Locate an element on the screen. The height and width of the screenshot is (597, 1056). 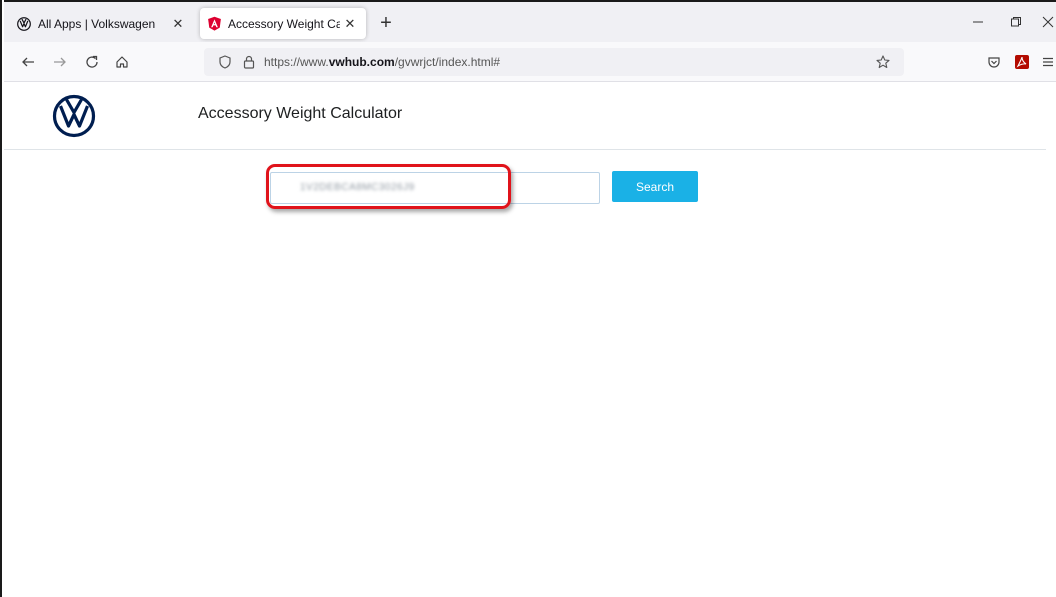
tab-title: All Apps | Volkswagen is located at coordinates (97, 23).